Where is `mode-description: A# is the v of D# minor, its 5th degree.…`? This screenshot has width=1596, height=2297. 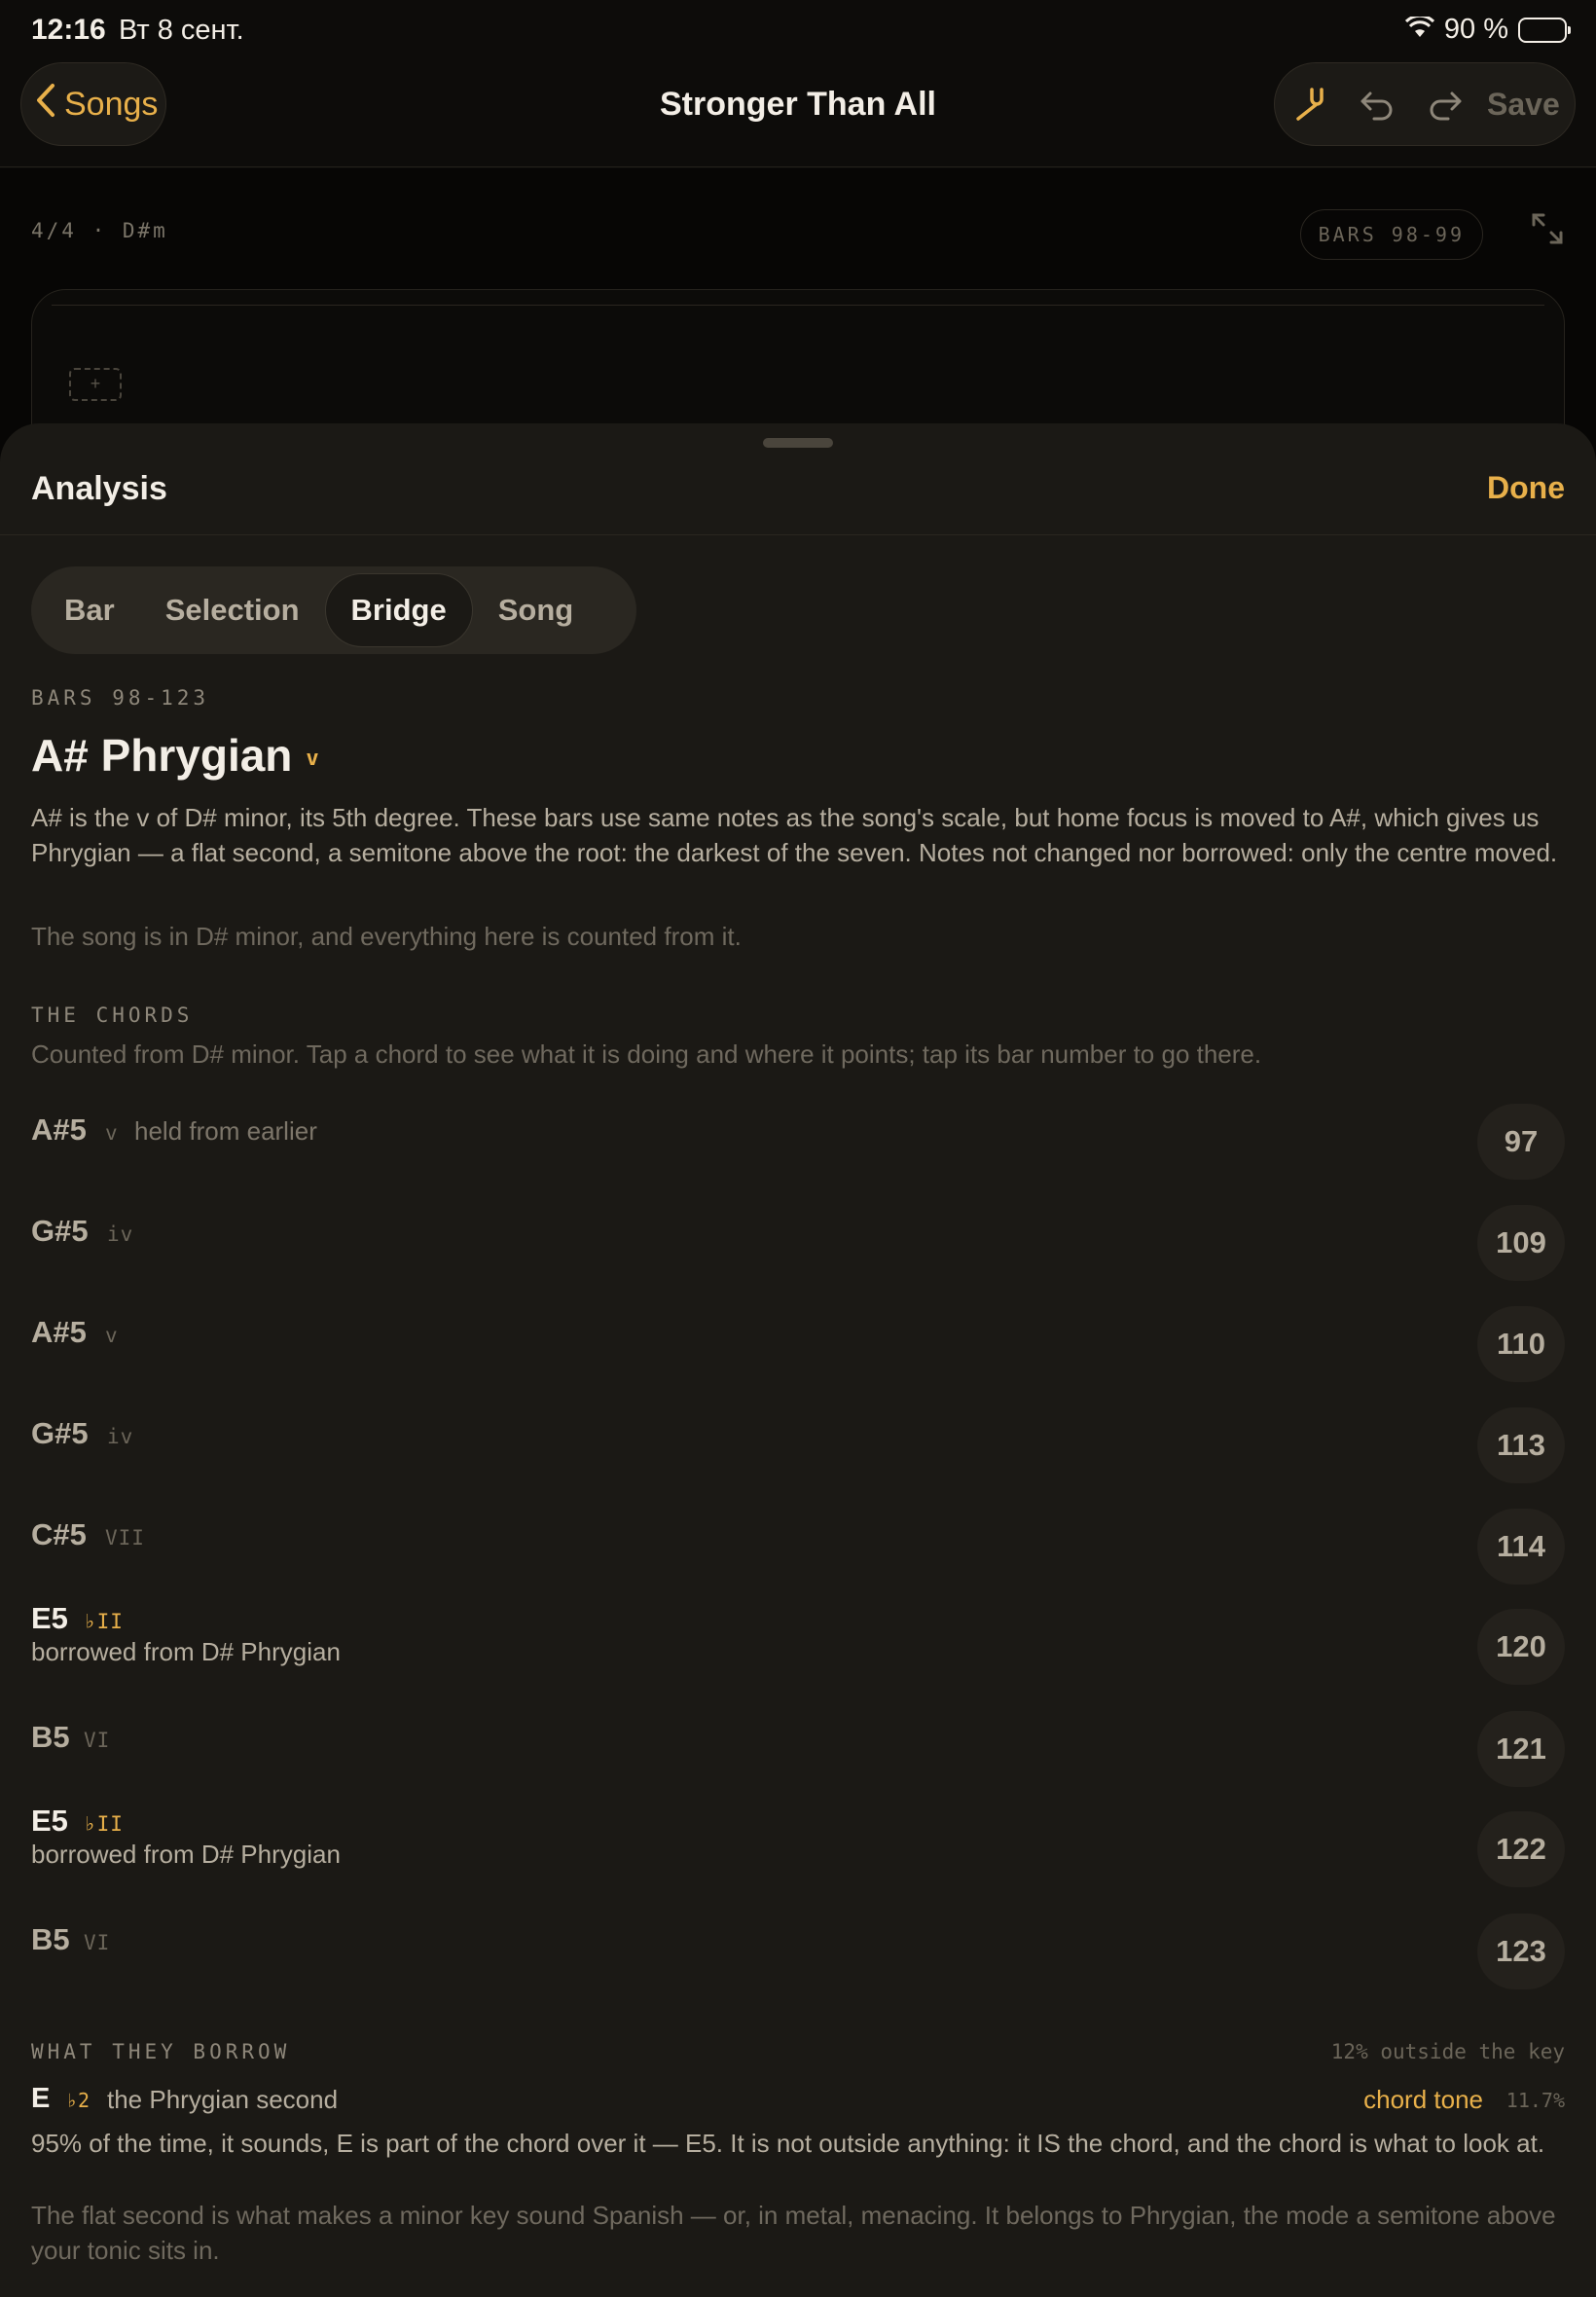
mode-description: A# is the v of D# minor, its 5th degree.… is located at coordinates (794, 835).